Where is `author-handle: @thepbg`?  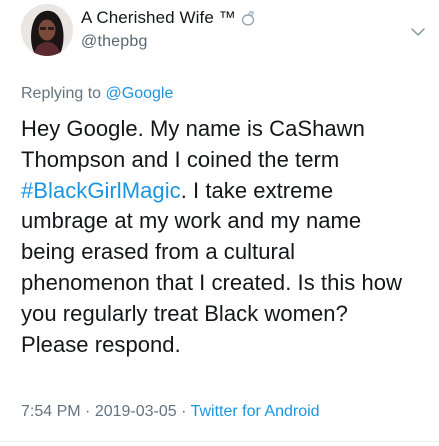 author-handle: @thepbg is located at coordinates (169, 42).